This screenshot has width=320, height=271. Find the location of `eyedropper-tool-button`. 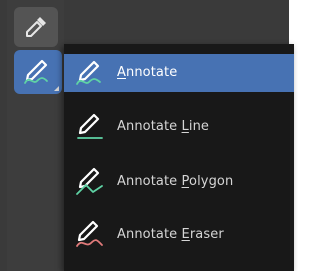

eyedropper-tool-button is located at coordinates (36, 27).